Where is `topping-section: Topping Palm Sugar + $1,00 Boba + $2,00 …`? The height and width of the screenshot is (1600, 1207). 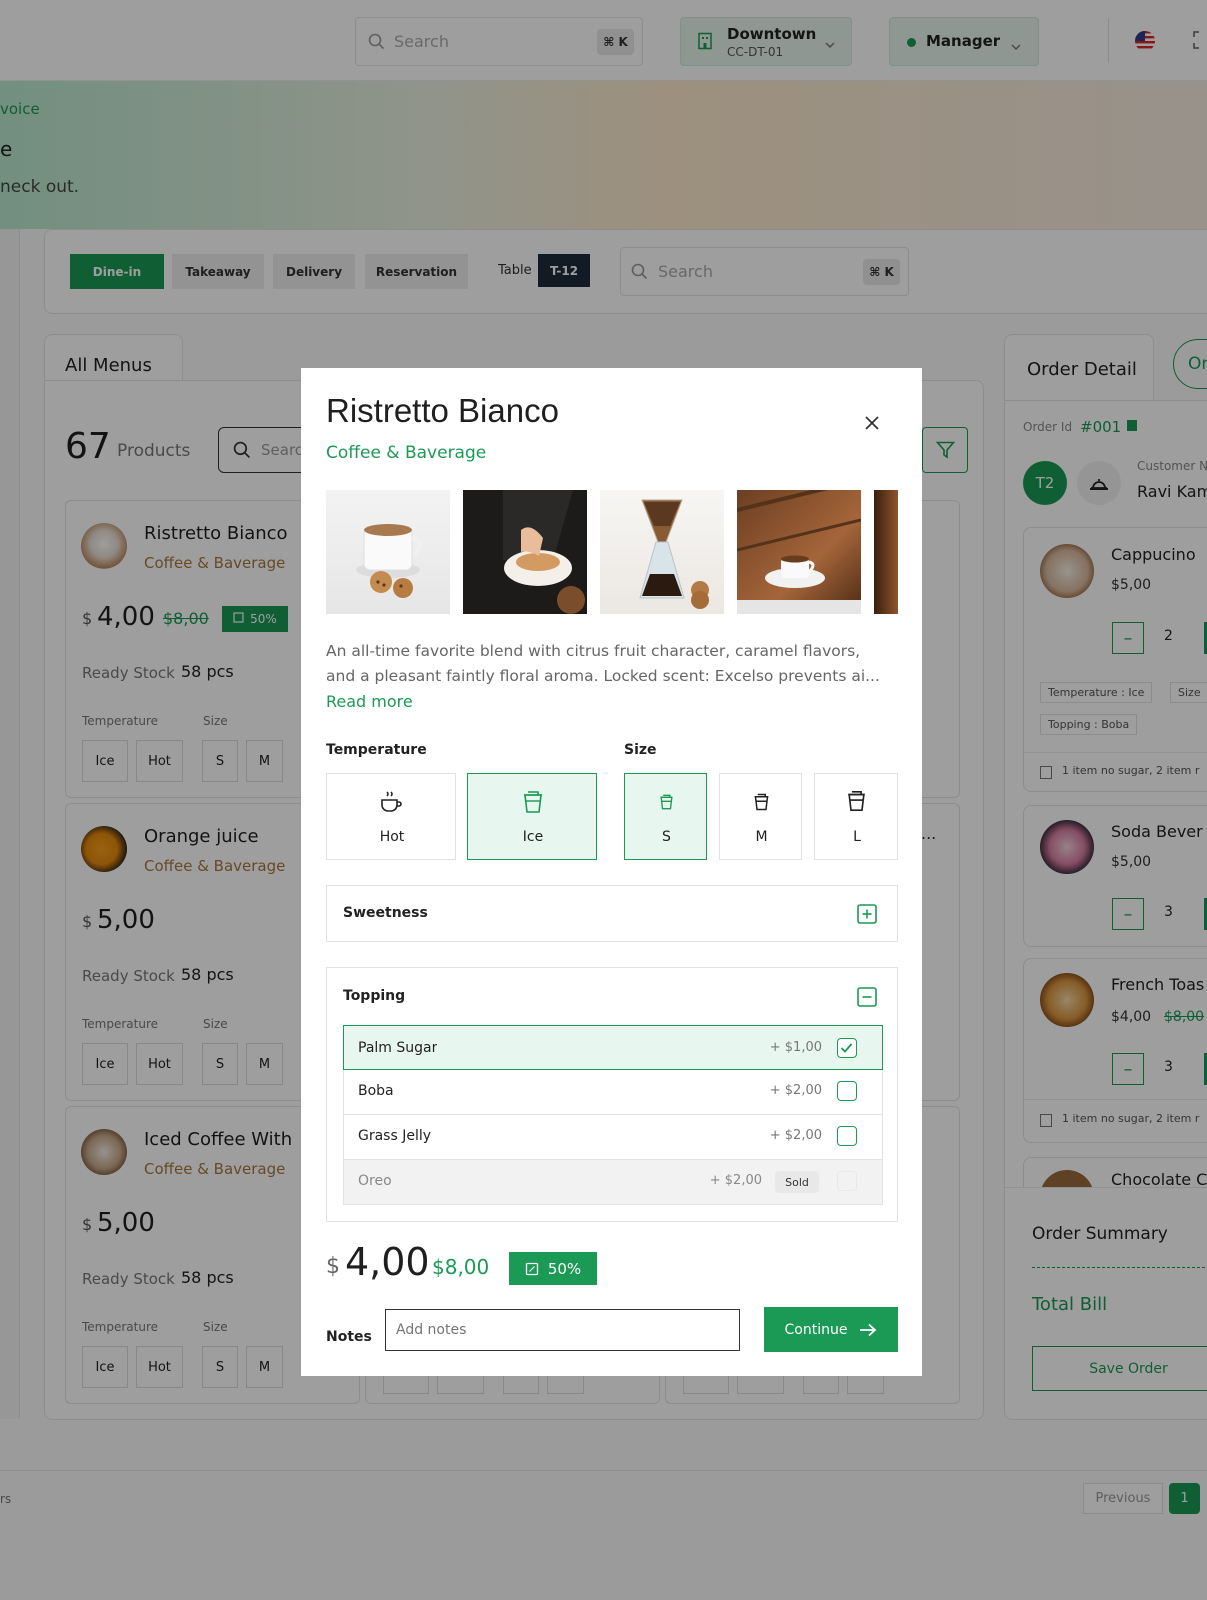 topping-section: Topping Palm Sugar + $1,00 Boba + $2,00 … is located at coordinates (612, 1094).